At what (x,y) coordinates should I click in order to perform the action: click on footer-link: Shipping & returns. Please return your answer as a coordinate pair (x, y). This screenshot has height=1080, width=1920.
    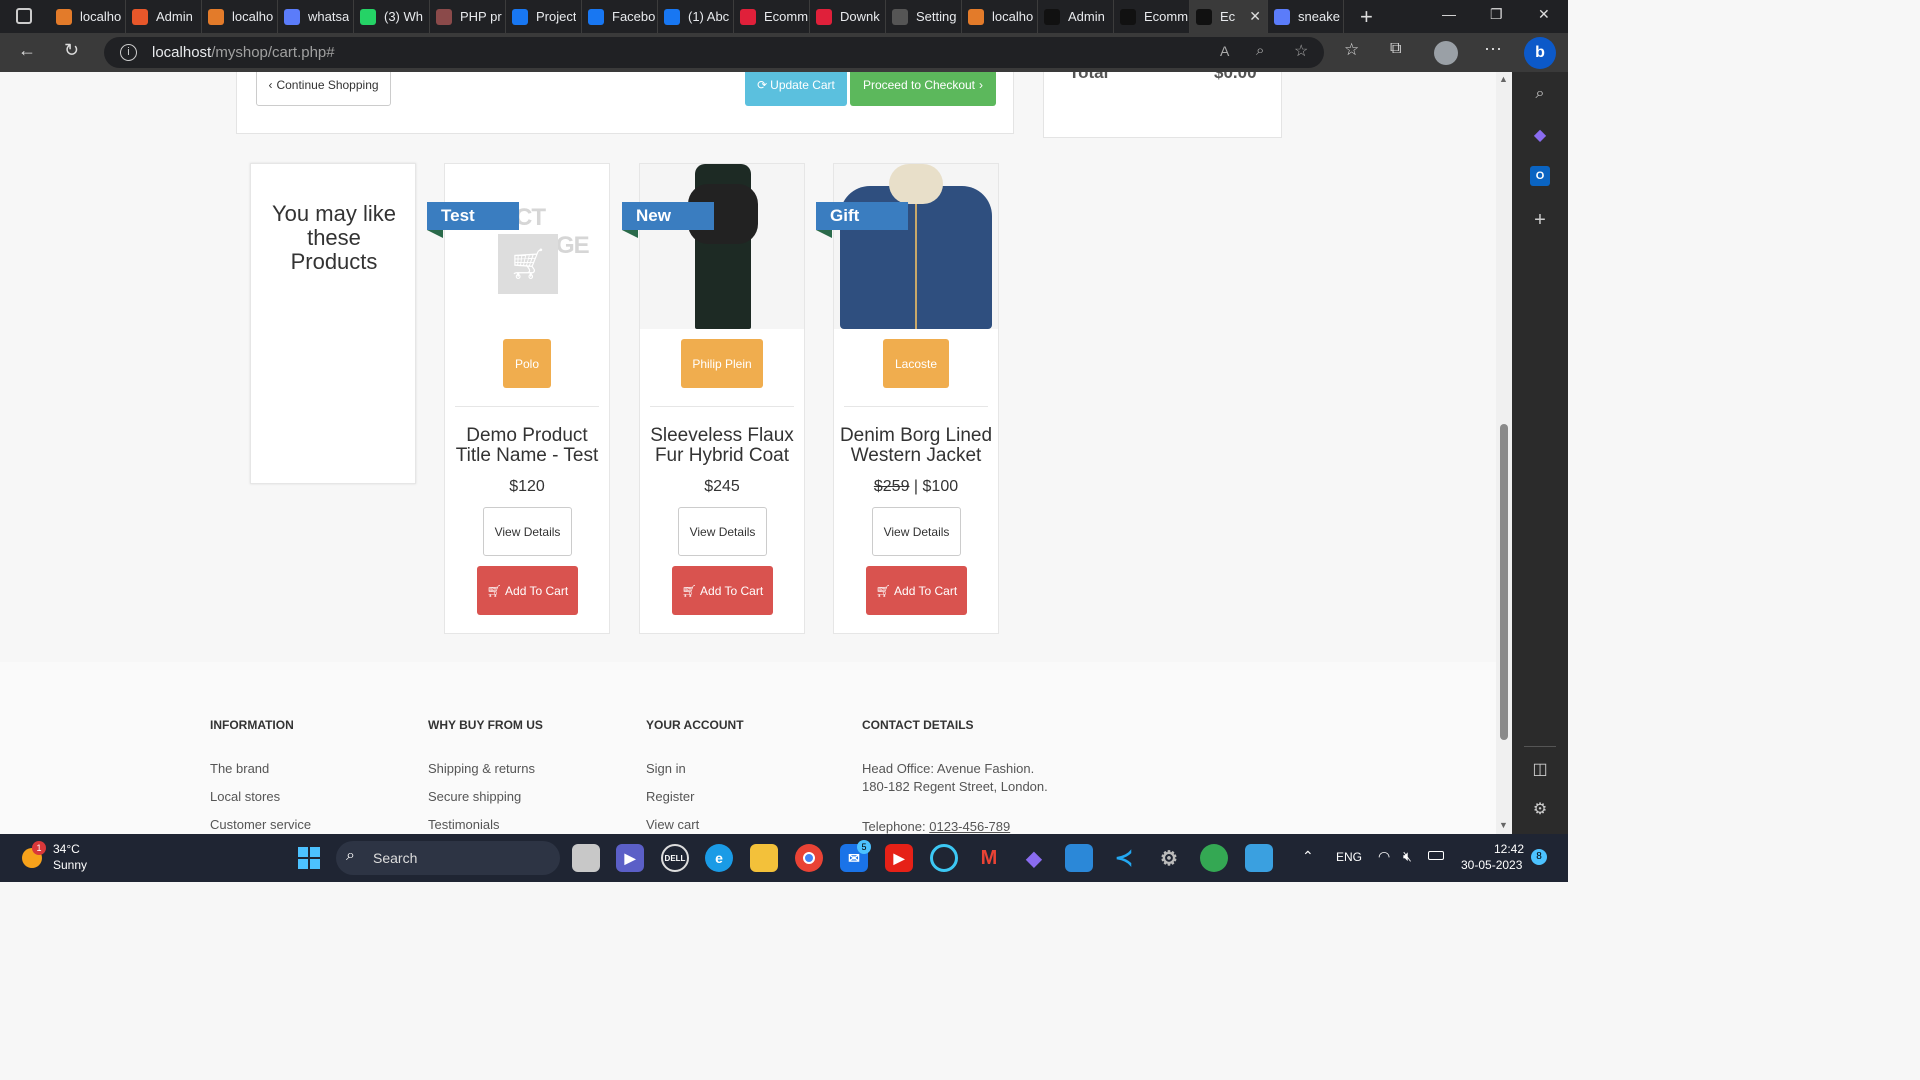
    Looking at the image, I should click on (481, 768).